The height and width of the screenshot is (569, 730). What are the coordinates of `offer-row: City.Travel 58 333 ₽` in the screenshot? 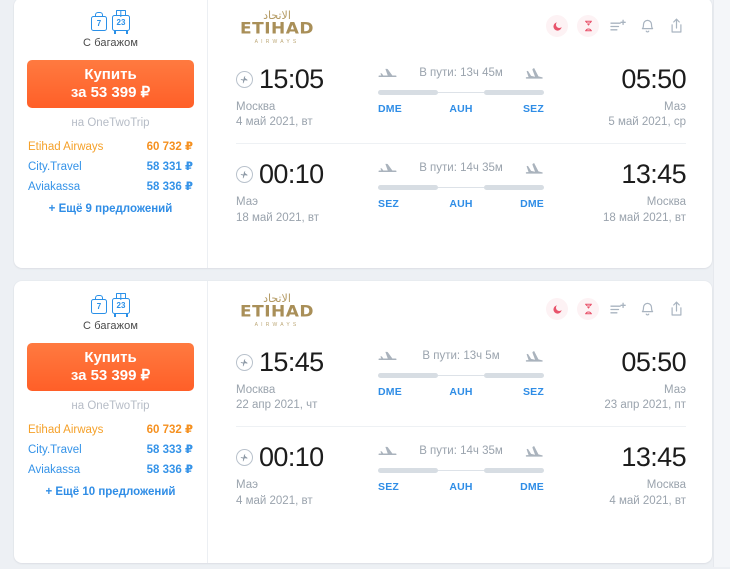 It's located at (110, 449).